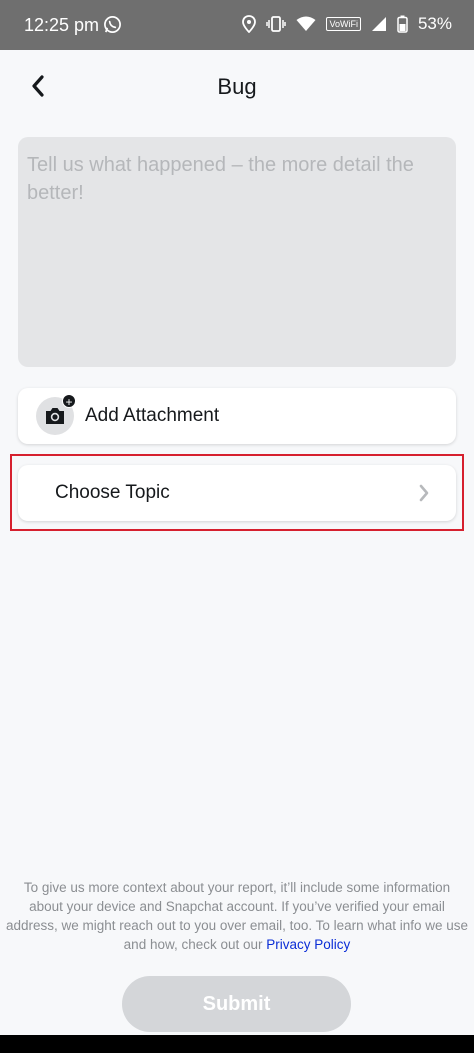 The image size is (474, 1053). Describe the element at coordinates (236, 1004) in the screenshot. I see `submit-button: Submit` at that location.